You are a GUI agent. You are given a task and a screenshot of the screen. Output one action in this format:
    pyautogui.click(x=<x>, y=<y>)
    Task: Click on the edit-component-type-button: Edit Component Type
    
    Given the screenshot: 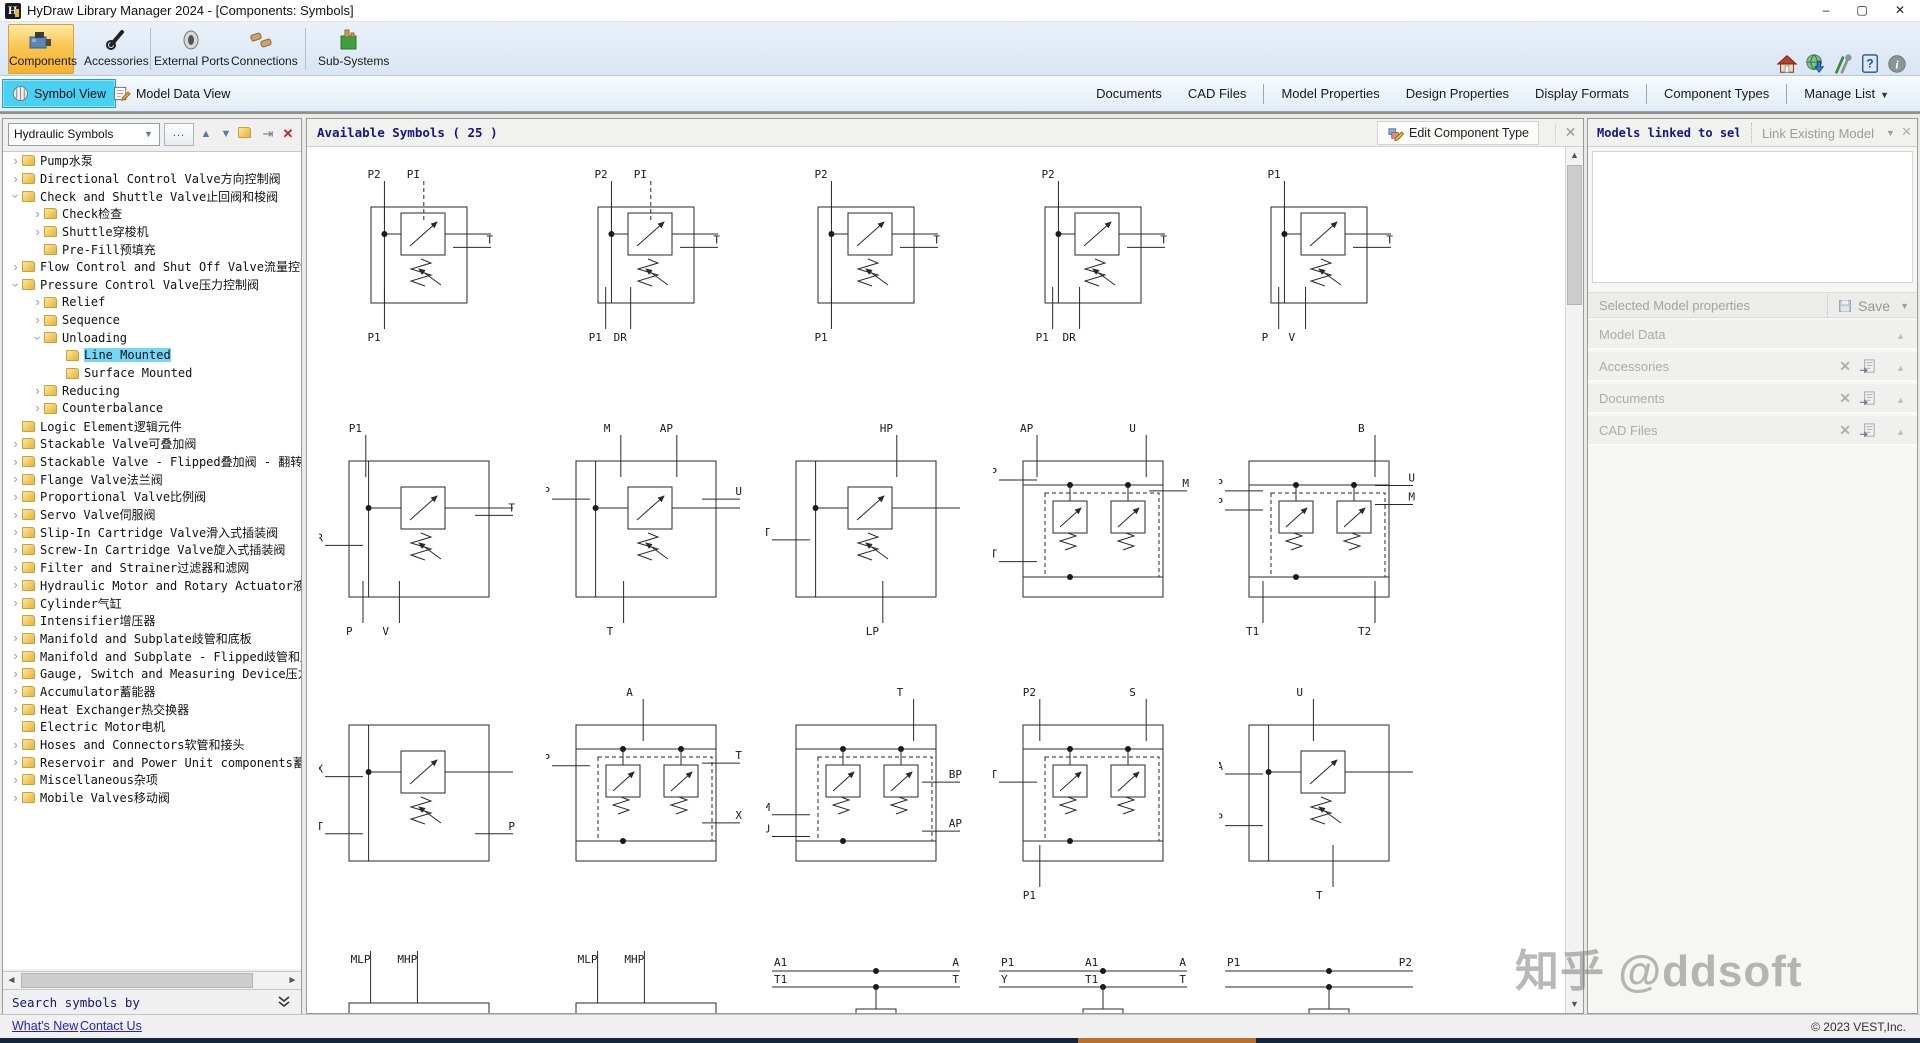 What is the action you would take?
    pyautogui.click(x=1458, y=133)
    